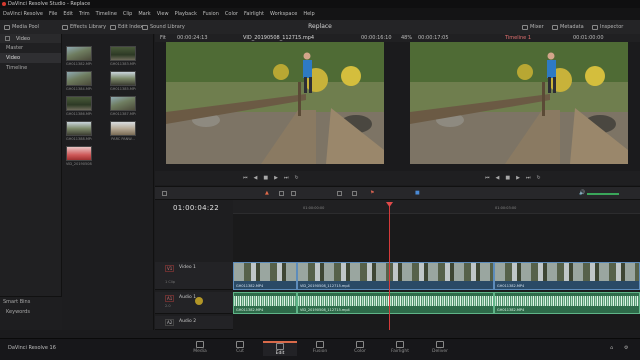 This screenshot has height=360, width=640. Describe the element at coordinates (31, 312) in the screenshot. I see `smart-bin-keywords: Keywords` at that location.